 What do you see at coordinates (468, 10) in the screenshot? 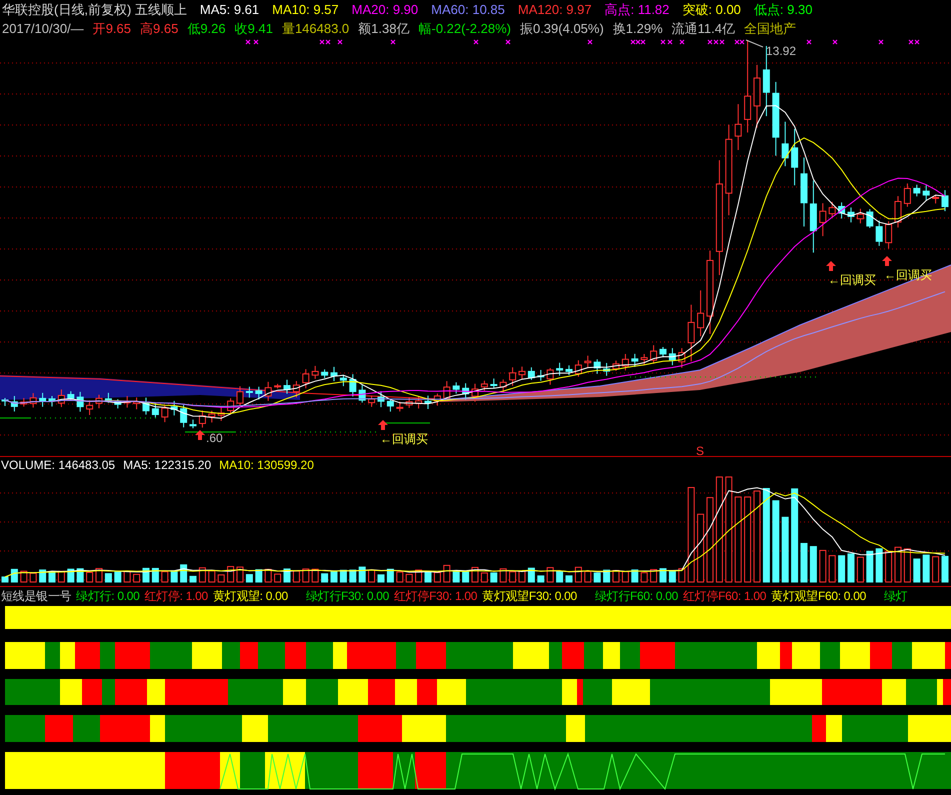
I see `indicator-value: MA60: 10.85` at bounding box center [468, 10].